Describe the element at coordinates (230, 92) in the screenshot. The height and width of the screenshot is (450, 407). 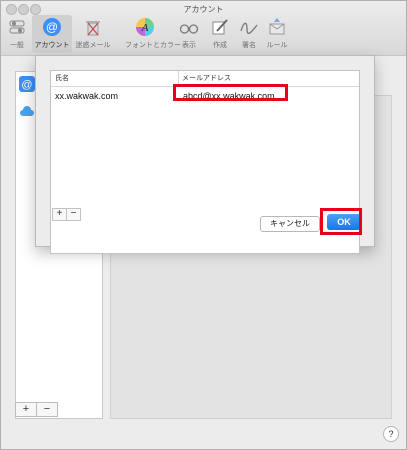
I see `email-highlight-frame` at that location.